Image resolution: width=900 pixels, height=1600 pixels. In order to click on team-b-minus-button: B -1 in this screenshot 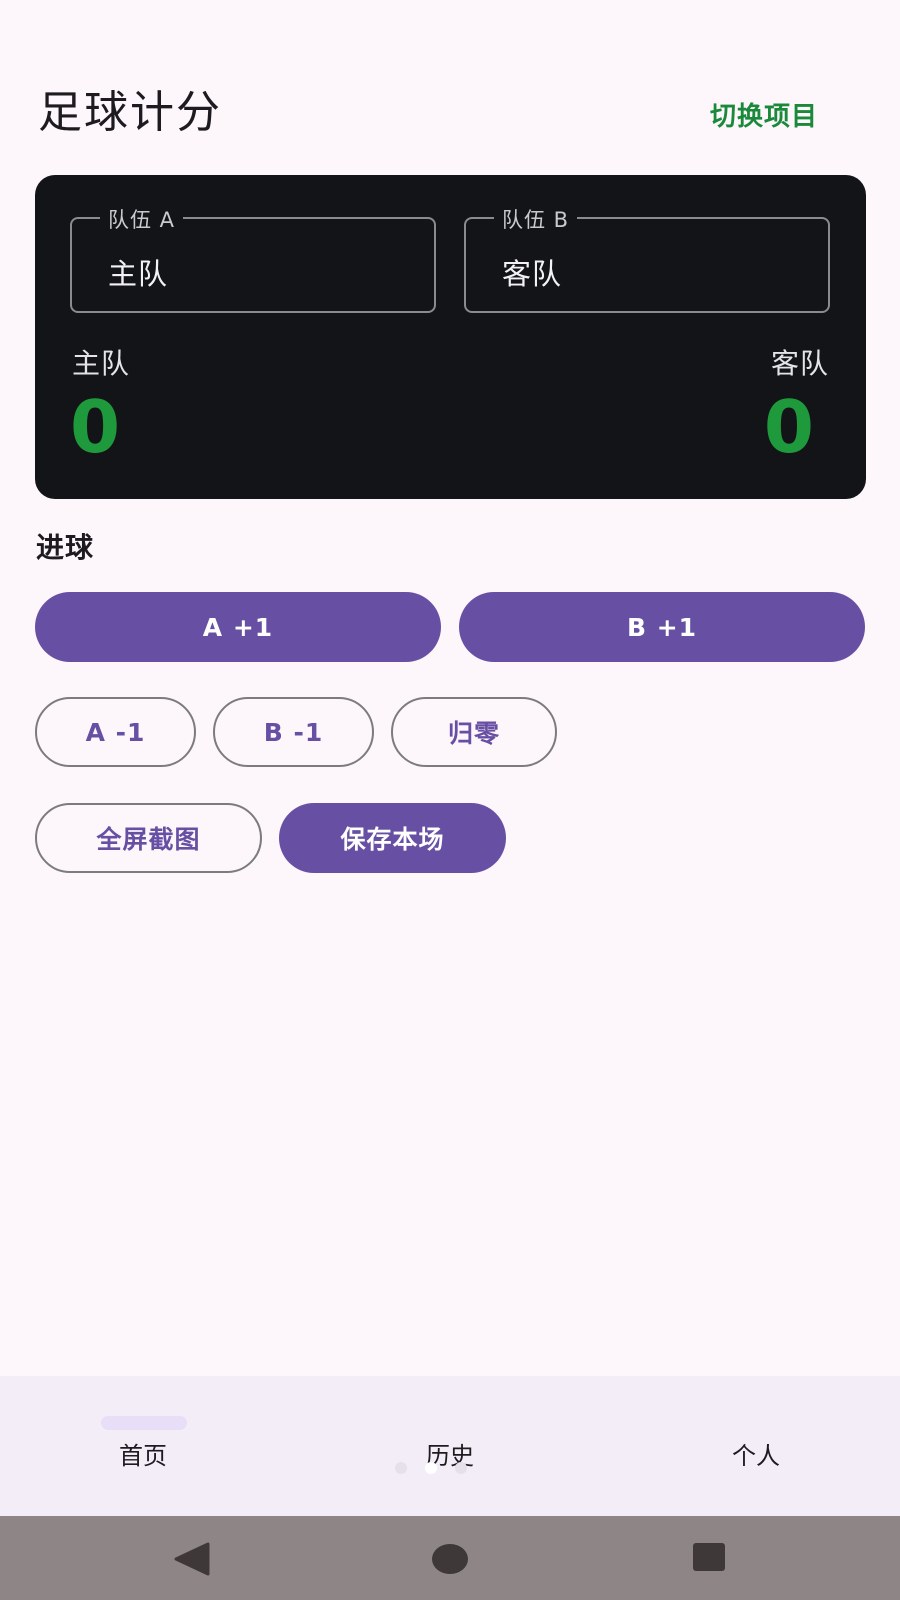, I will do `click(293, 732)`.